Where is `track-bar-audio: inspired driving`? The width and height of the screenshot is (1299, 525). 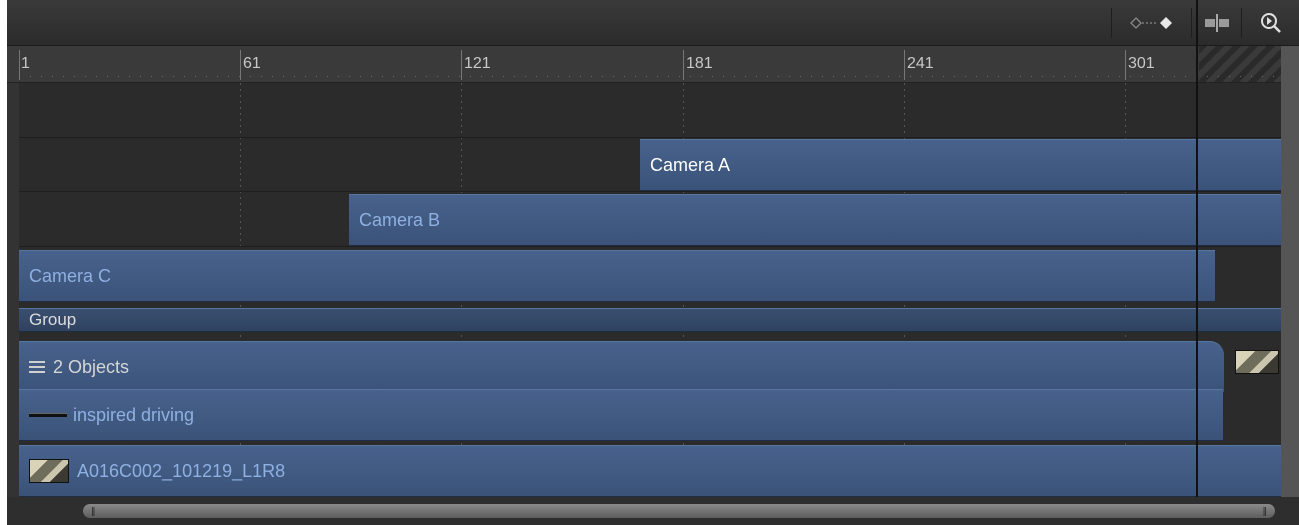
track-bar-audio: inspired driving is located at coordinates (621, 415).